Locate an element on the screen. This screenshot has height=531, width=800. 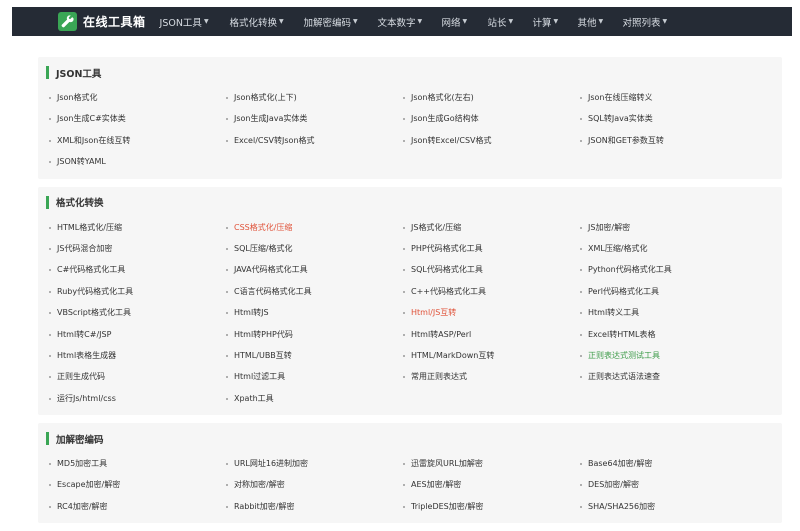
tool-link: JS加密/解密 is located at coordinates (657, 227).